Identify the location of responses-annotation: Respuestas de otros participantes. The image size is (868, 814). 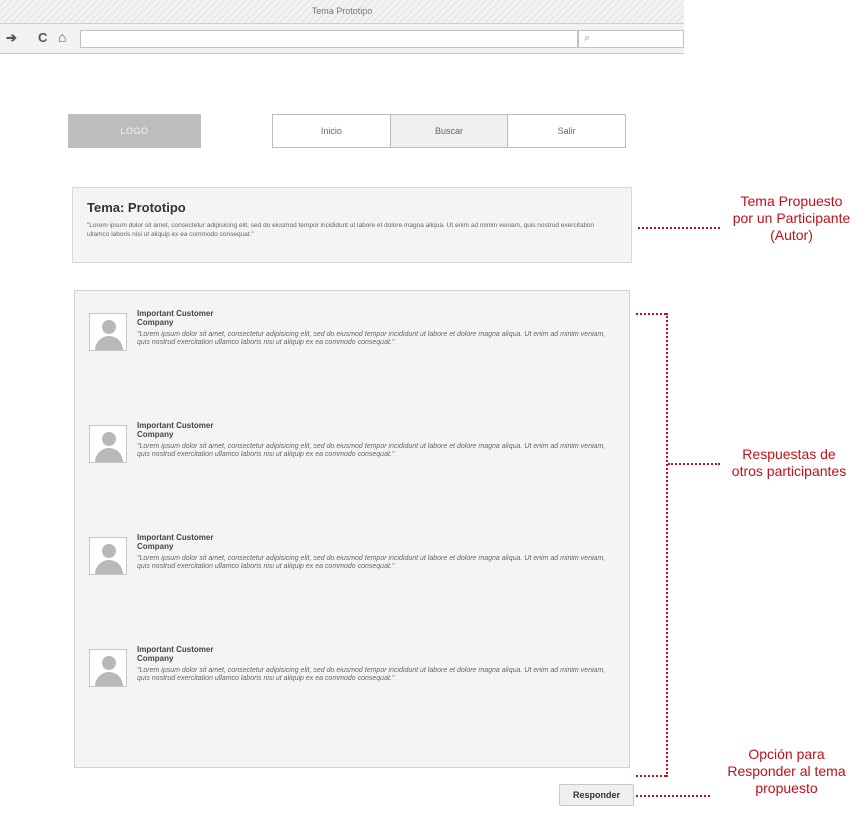
(789, 463).